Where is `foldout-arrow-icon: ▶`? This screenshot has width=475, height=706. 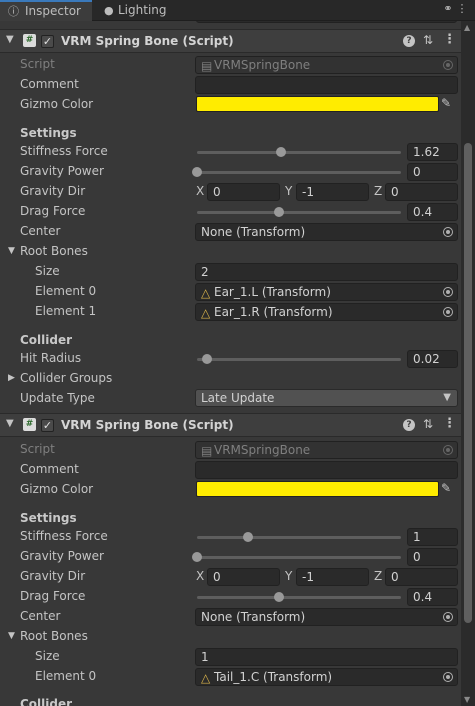
foldout-arrow-icon: ▶ is located at coordinates (11, 378).